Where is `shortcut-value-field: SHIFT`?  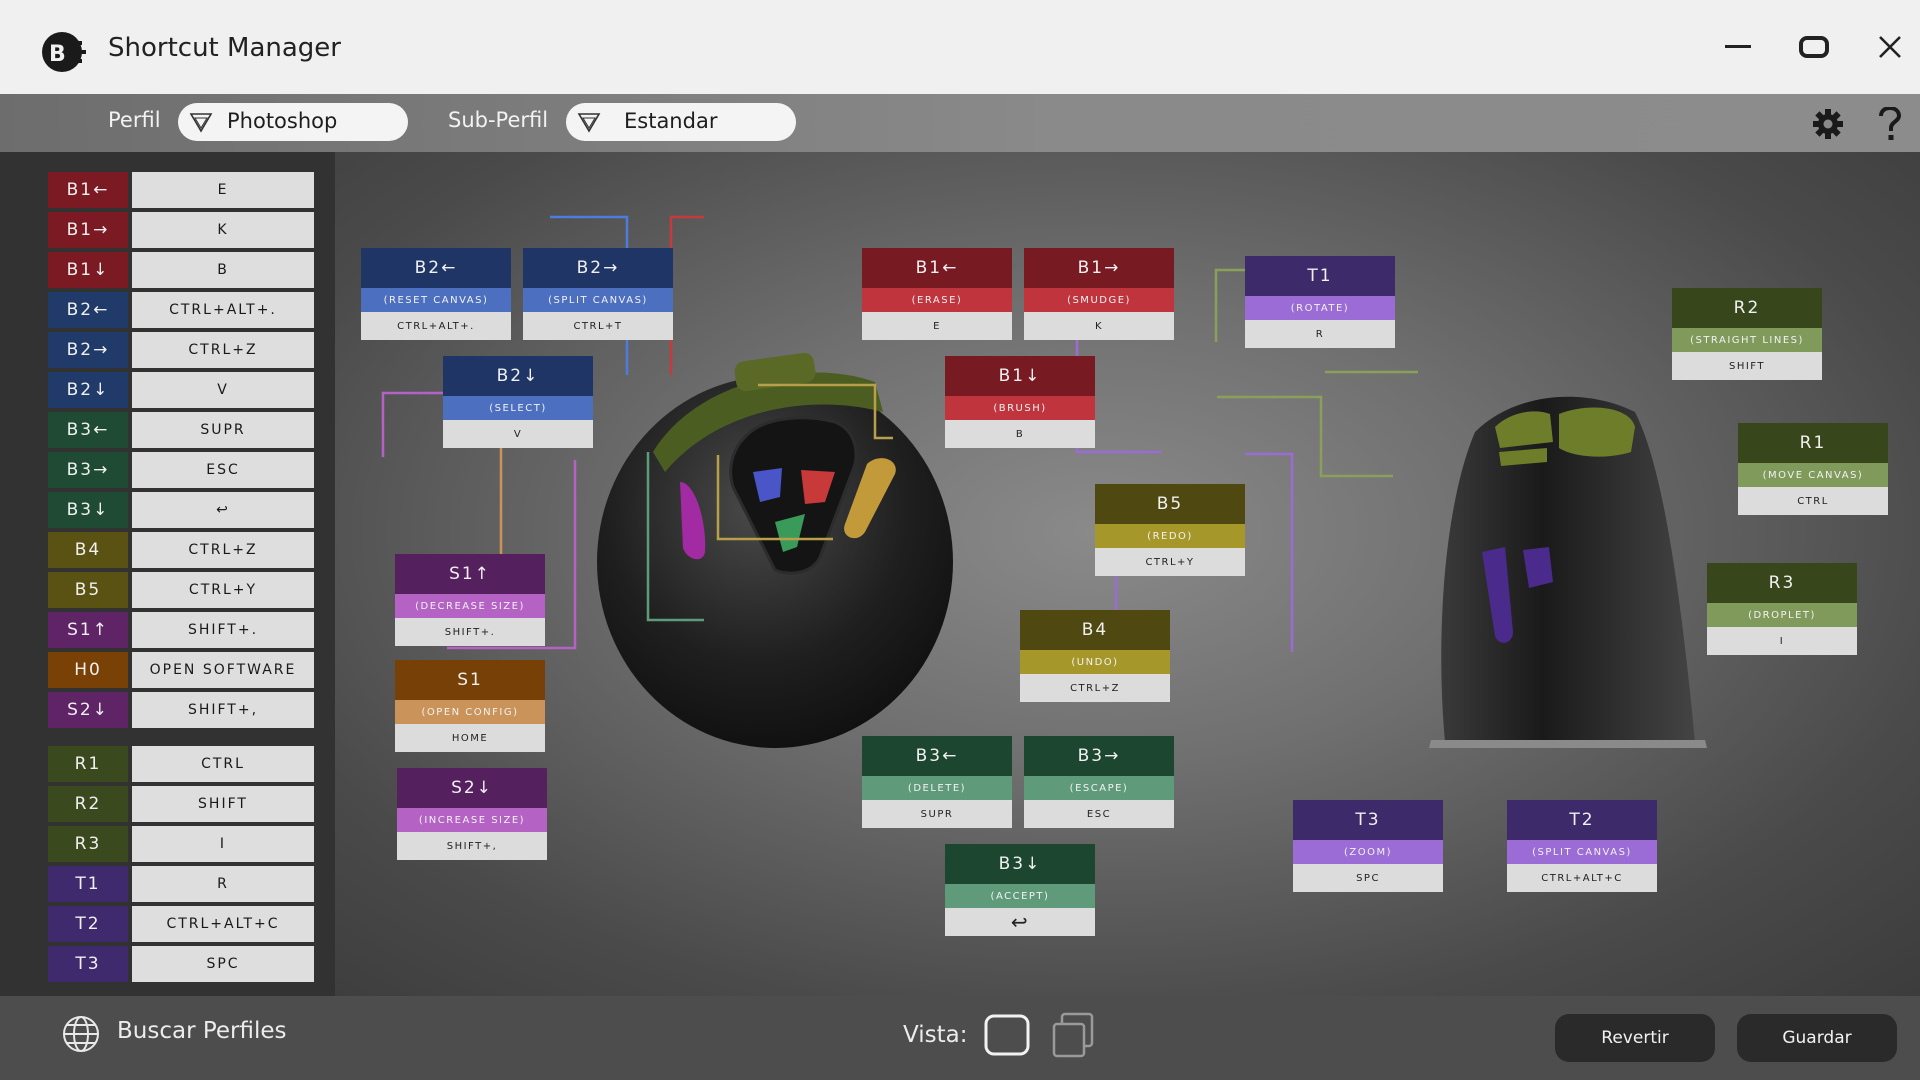
shortcut-value-field: SHIFT is located at coordinates (223, 804).